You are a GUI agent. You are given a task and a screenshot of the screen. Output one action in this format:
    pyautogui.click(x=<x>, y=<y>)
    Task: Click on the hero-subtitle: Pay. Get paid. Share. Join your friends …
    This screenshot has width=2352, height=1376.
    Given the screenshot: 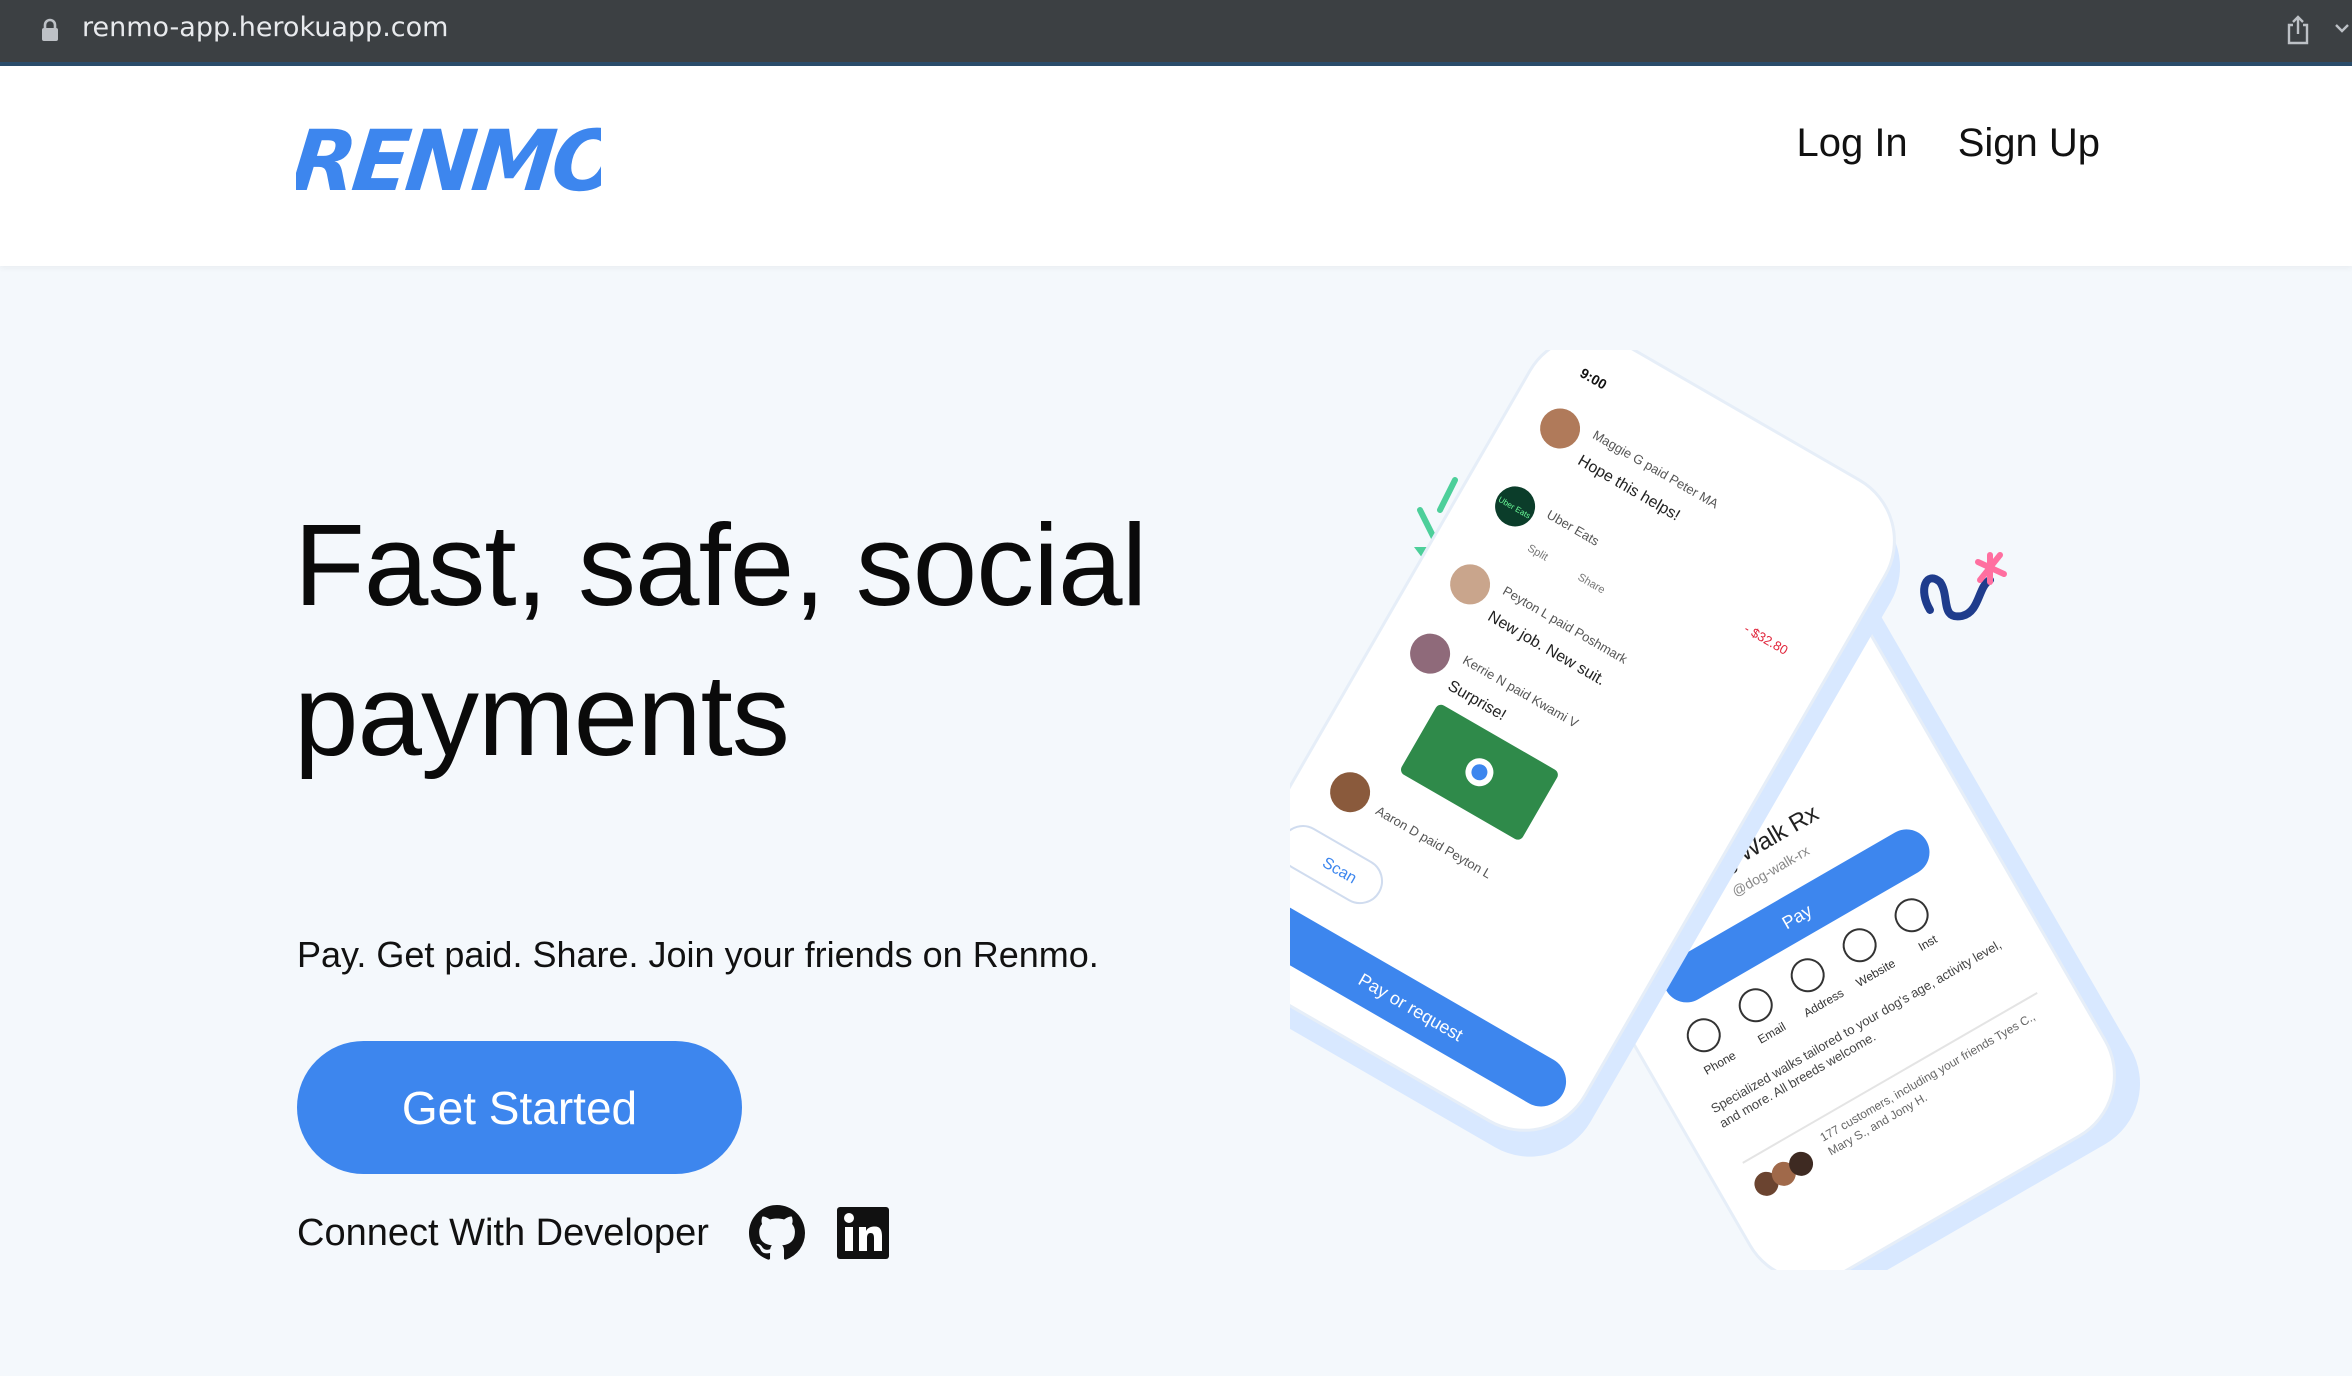 What is the action you would take?
    pyautogui.click(x=698, y=954)
    